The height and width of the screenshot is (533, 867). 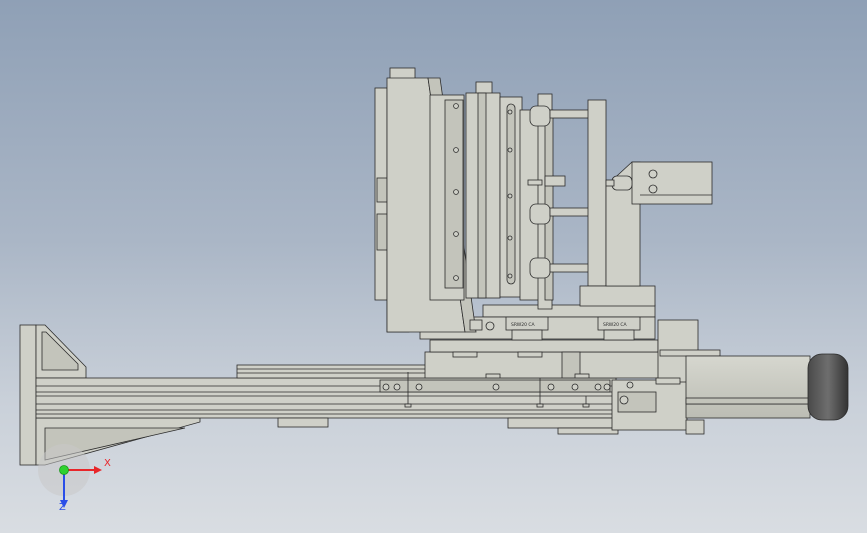 I want to click on right-upright, so click(x=646, y=203).